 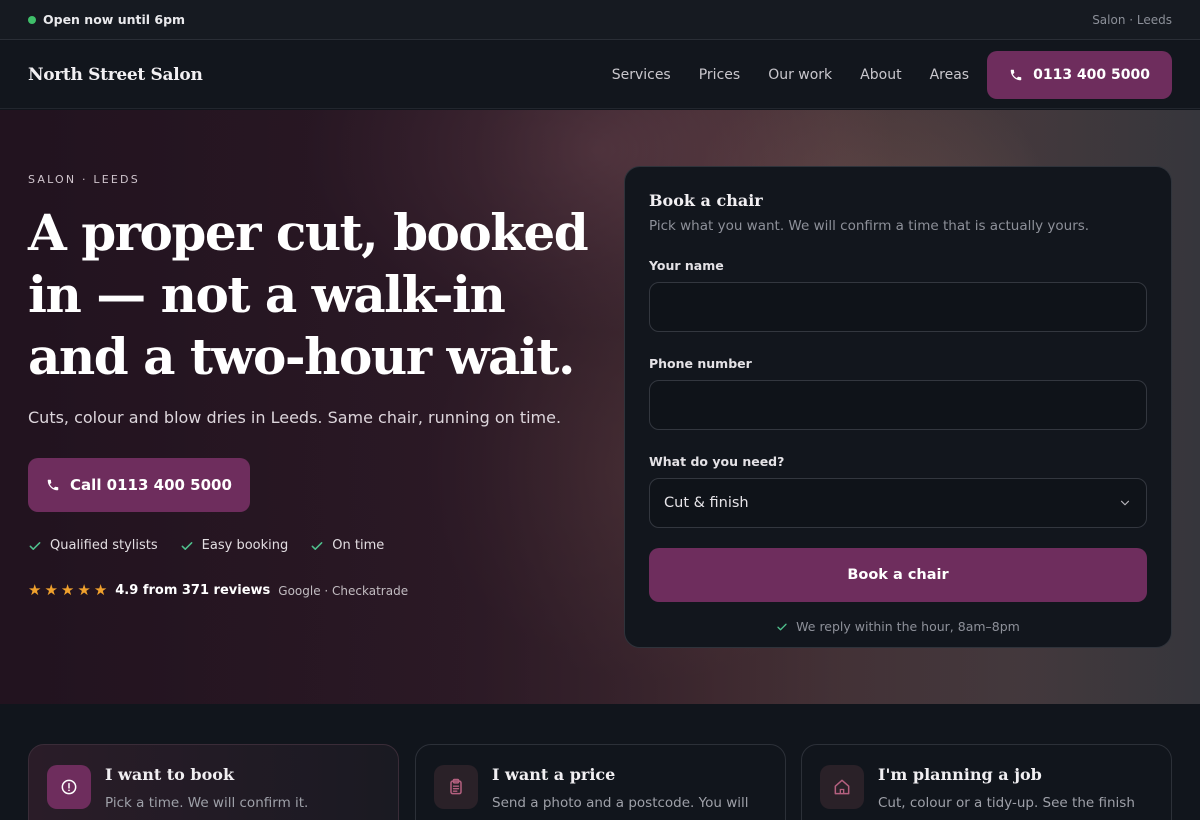 I want to click on clipboard-icon, so click(x=456, y=787).